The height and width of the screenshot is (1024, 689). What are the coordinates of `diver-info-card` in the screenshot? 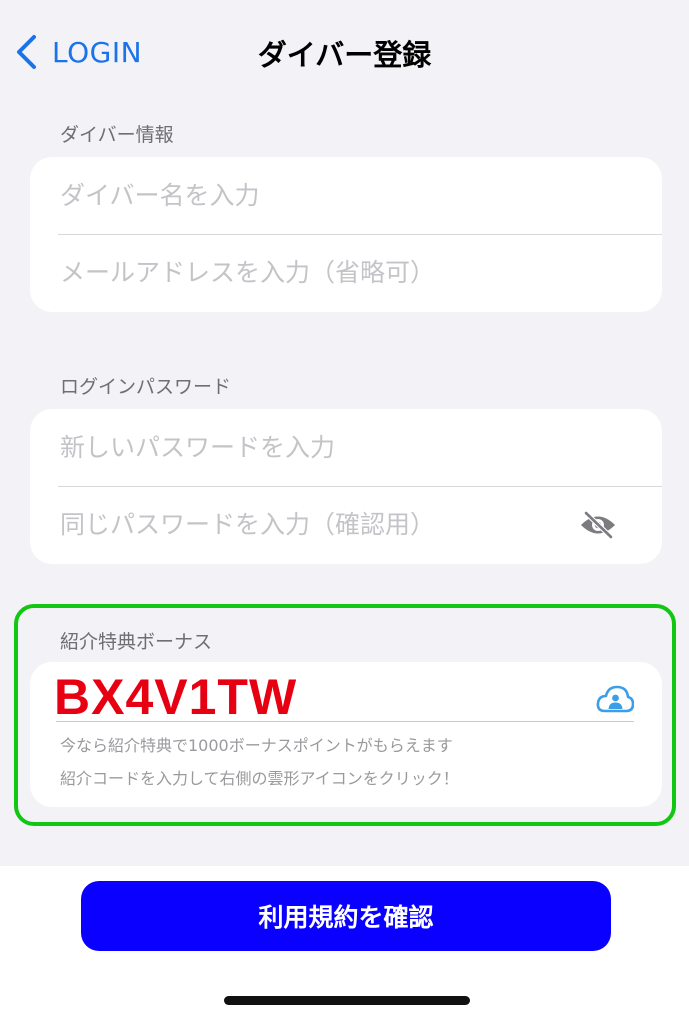 It's located at (346, 234).